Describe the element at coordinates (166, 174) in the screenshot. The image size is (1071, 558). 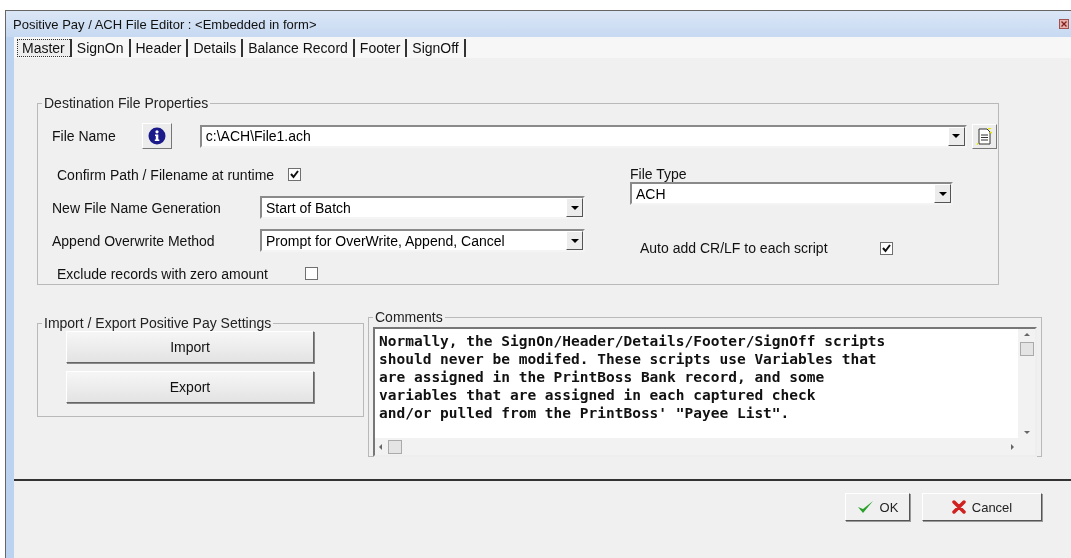
I see `checkbox-label: Confirm Path / Filename at runtime` at that location.